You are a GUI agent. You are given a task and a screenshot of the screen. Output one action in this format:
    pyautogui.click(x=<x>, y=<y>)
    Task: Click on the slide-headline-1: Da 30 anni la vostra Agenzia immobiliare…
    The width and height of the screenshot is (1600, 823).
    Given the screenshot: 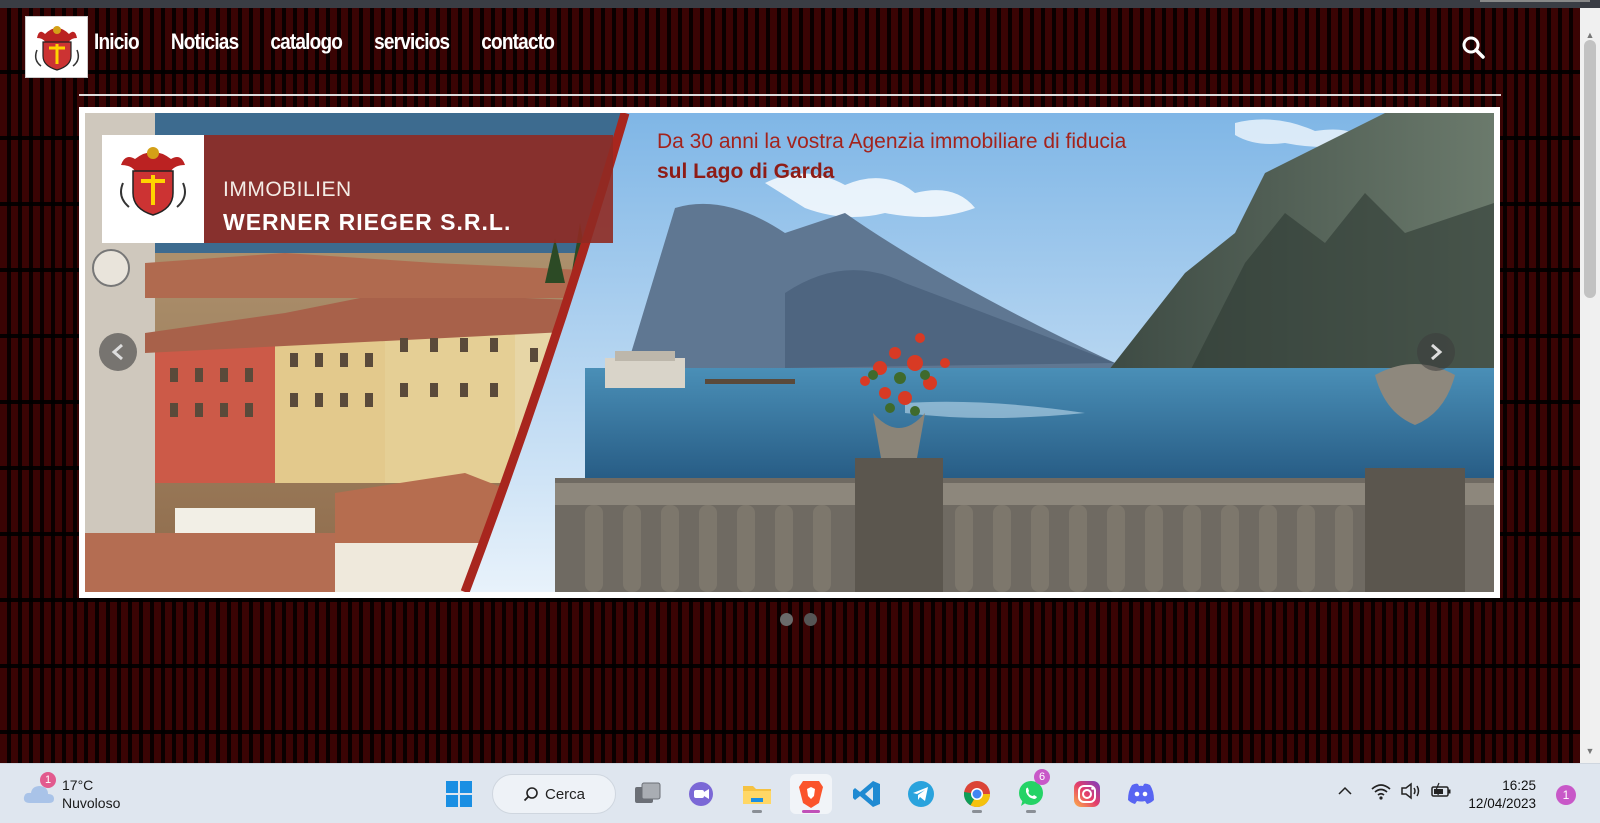 What is the action you would take?
    pyautogui.click(x=892, y=141)
    